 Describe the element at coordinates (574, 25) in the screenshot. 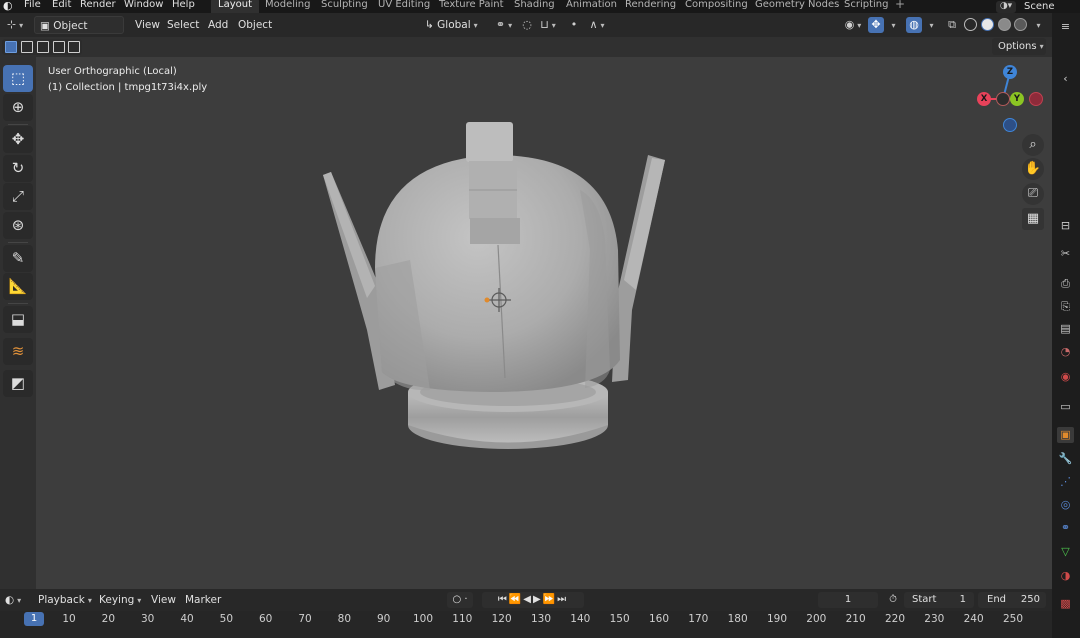

I see `proportional-edit-icon: •` at that location.